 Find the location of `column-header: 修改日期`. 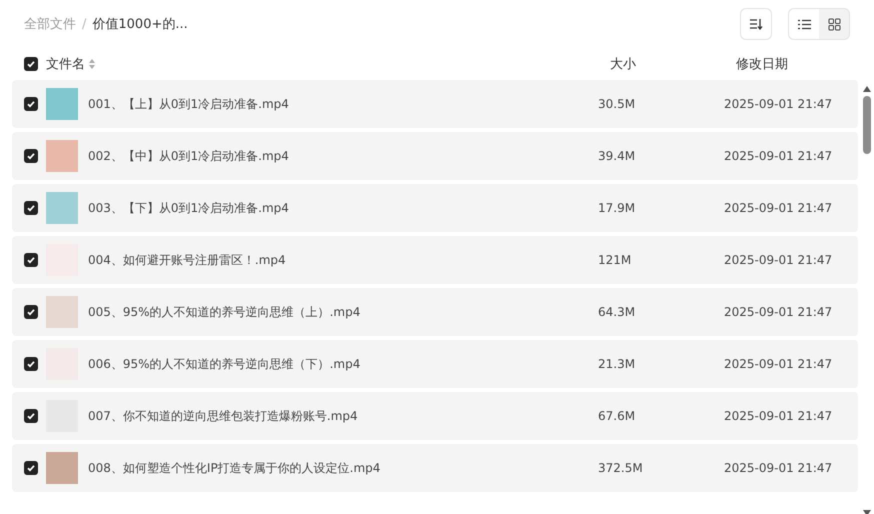

column-header: 修改日期 is located at coordinates (762, 64).